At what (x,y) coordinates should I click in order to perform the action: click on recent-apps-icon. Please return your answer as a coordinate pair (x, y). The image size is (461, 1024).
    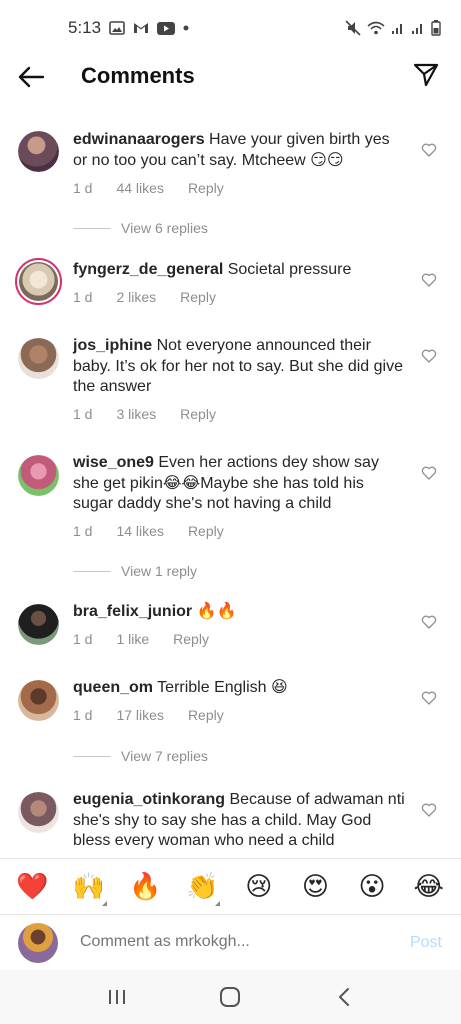
    Looking at the image, I should click on (116, 997).